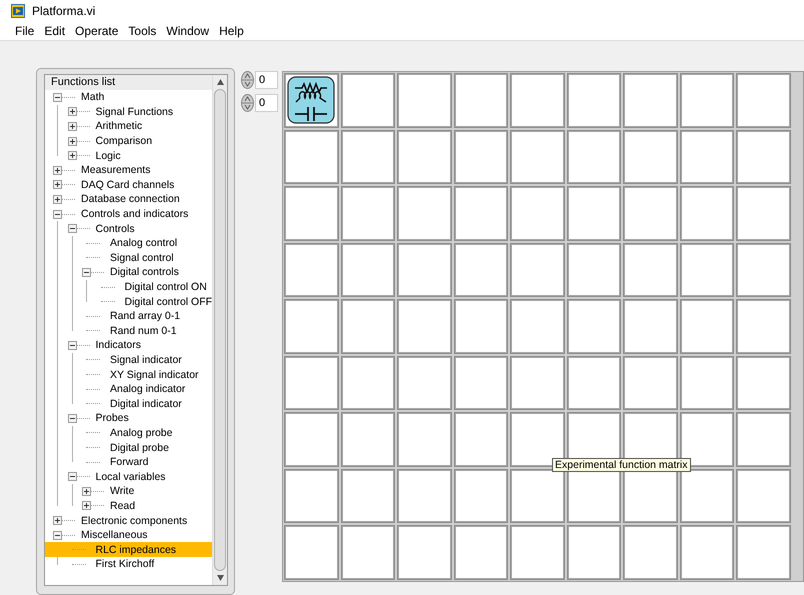  Describe the element at coordinates (220, 578) in the screenshot. I see `scroll-down-icon` at that location.